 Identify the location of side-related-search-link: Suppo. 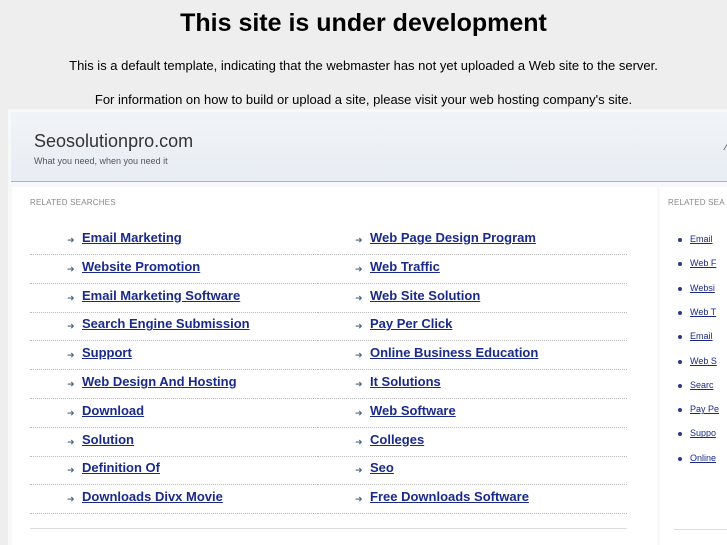
(703, 433).